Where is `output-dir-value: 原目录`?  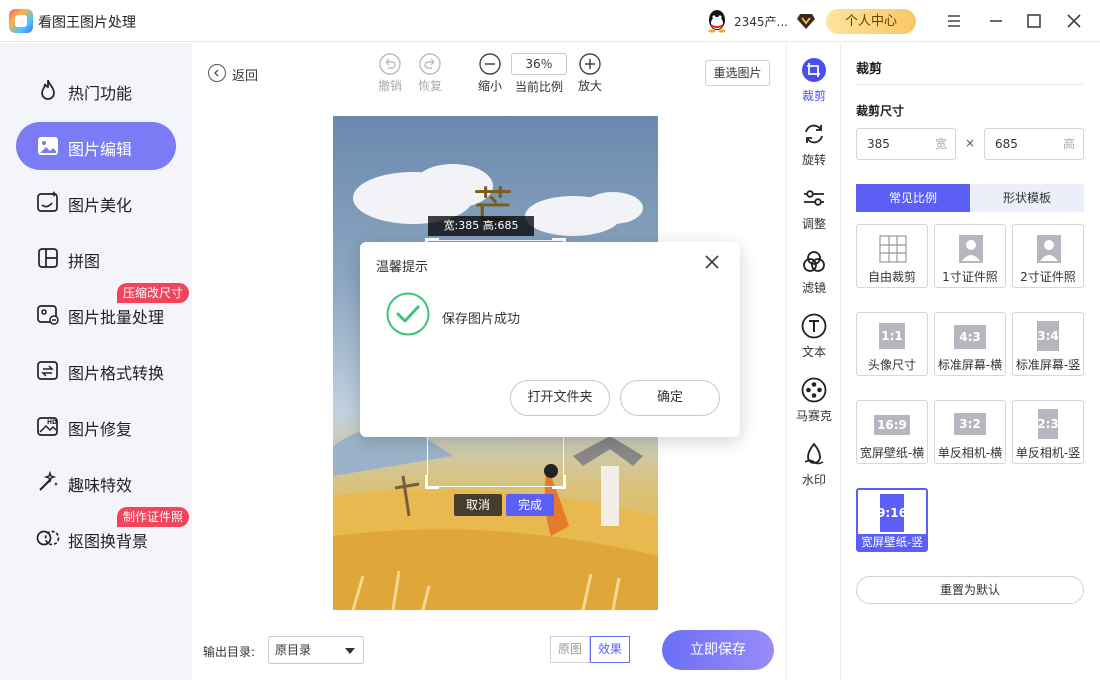 output-dir-value: 原目录 is located at coordinates (293, 650).